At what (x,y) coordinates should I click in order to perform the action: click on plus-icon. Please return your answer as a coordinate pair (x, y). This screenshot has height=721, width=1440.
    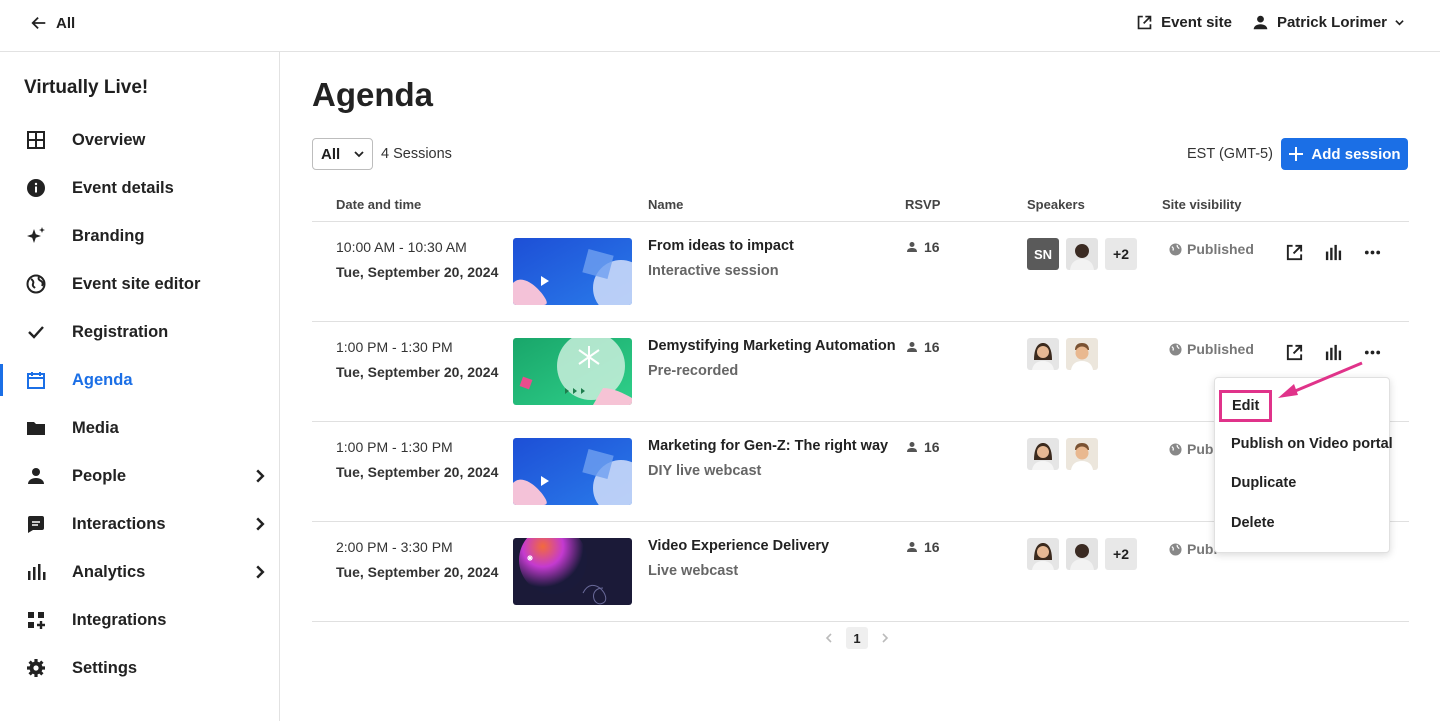
    Looking at the image, I should click on (1296, 154).